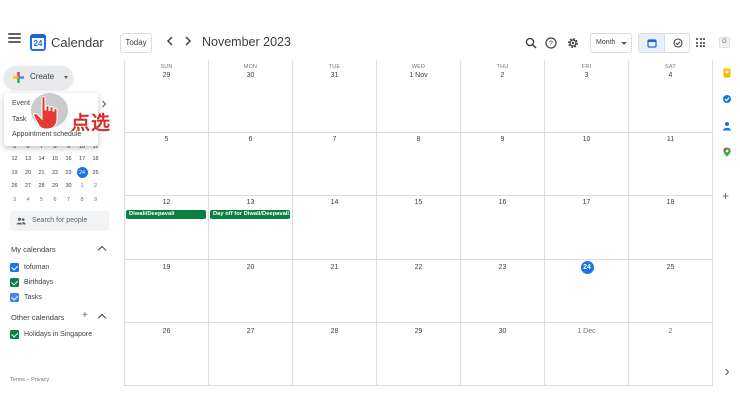  I want to click on menu-item-event: Event, so click(21, 103).